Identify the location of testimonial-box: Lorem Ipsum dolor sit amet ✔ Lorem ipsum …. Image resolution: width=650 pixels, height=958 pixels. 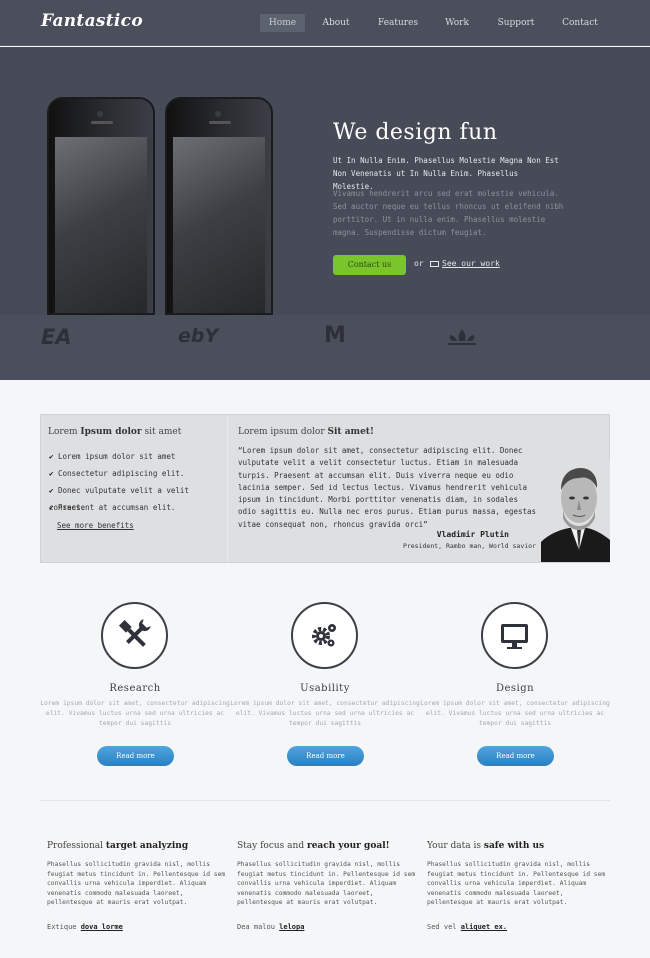
(325, 488).